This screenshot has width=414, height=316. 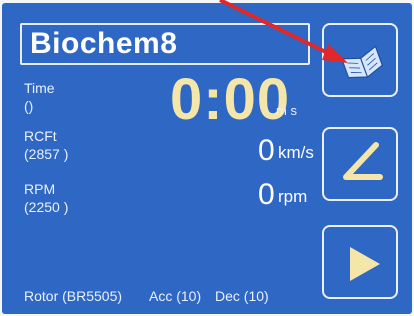 What do you see at coordinates (40, 136) in the screenshot?
I see `rcf-label: RCFt` at bounding box center [40, 136].